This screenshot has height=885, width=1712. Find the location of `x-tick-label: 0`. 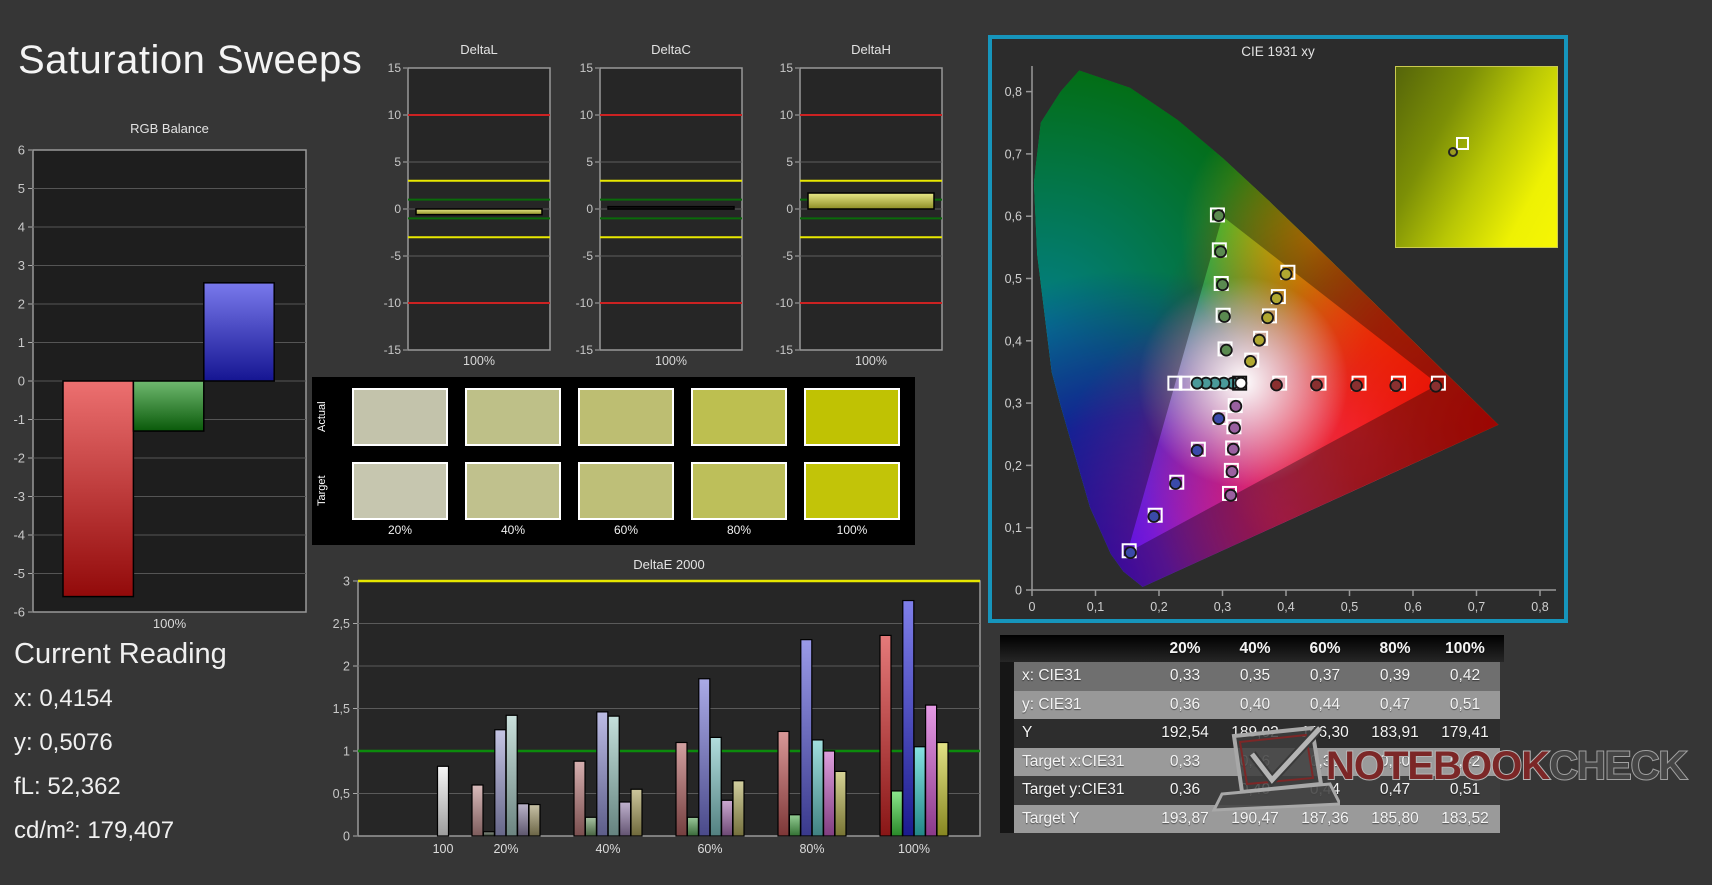

x-tick-label: 0 is located at coordinates (1032, 607).